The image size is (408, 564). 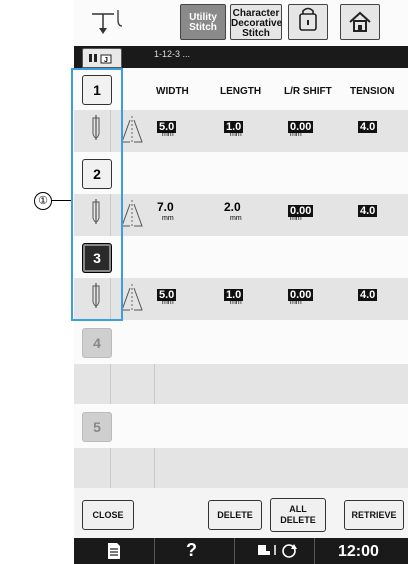 I want to click on stitch-number-button-4: 4, so click(x=97, y=343).